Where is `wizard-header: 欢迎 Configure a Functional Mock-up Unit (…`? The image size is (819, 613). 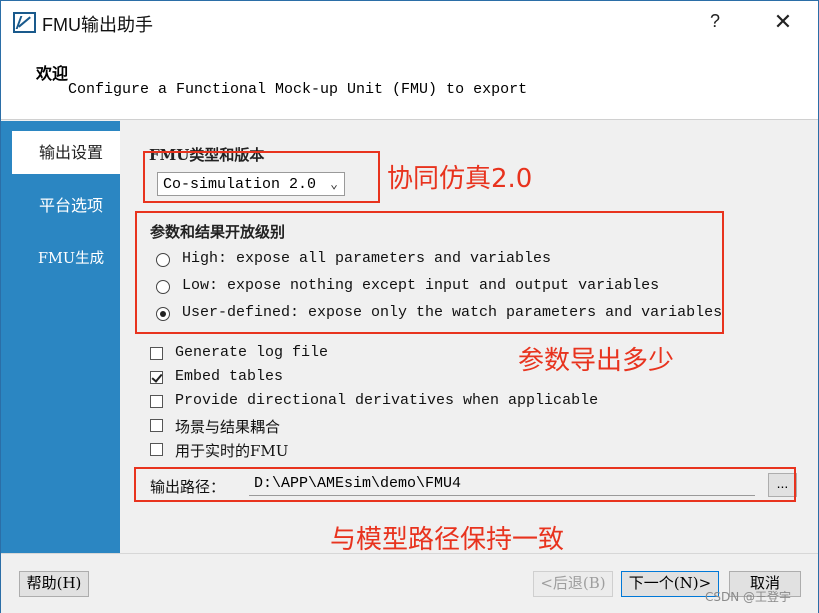 wizard-header: 欢迎 Configure a Functional Mock-up Unit (… is located at coordinates (409, 82).